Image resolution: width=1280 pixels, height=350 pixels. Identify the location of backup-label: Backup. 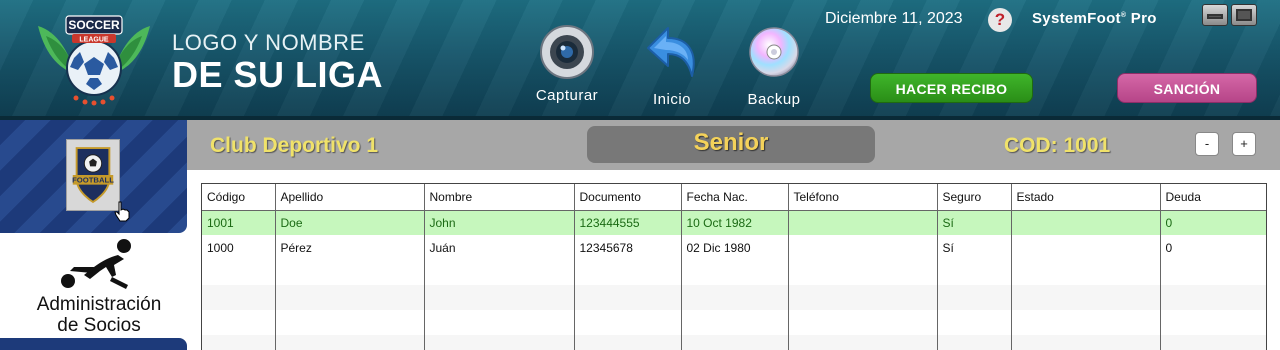
(774, 99).